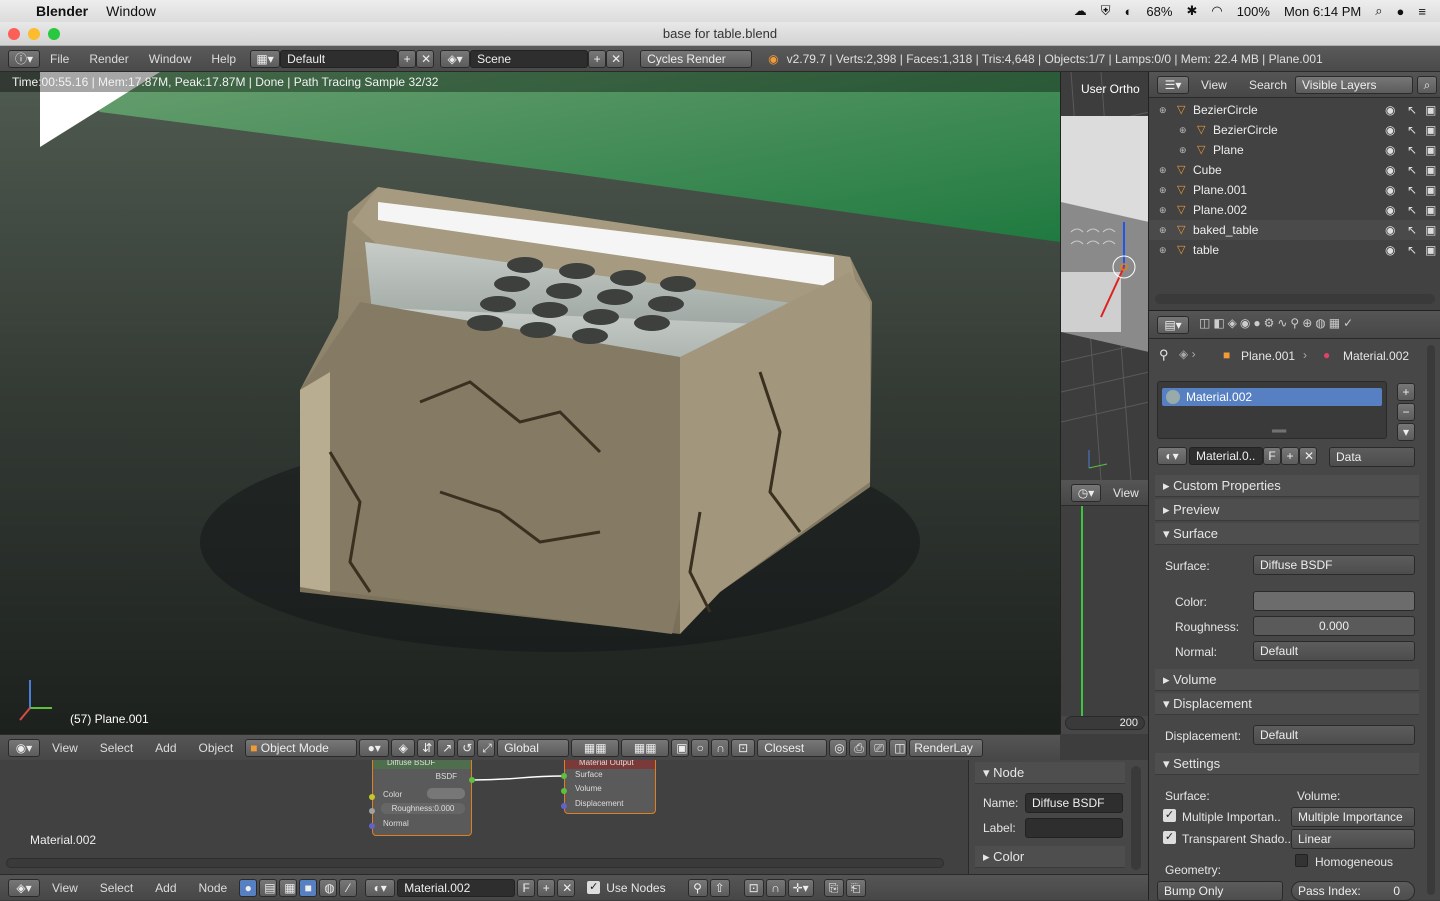 This screenshot has width=1440, height=901. What do you see at coordinates (720, 747) in the screenshot?
I see `snap-magnet-icon: ∩` at bounding box center [720, 747].